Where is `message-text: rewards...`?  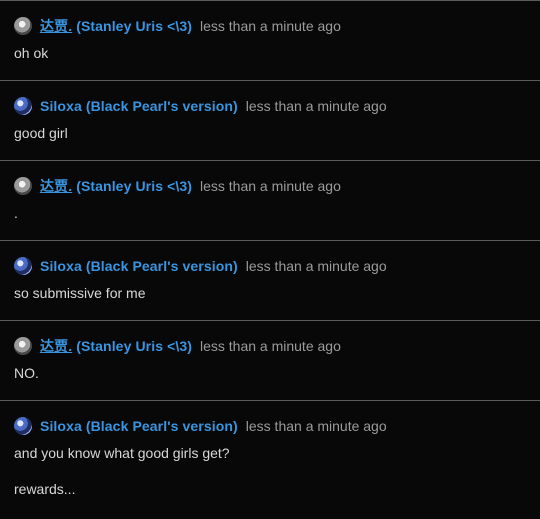 message-text: rewards... is located at coordinates (45, 489).